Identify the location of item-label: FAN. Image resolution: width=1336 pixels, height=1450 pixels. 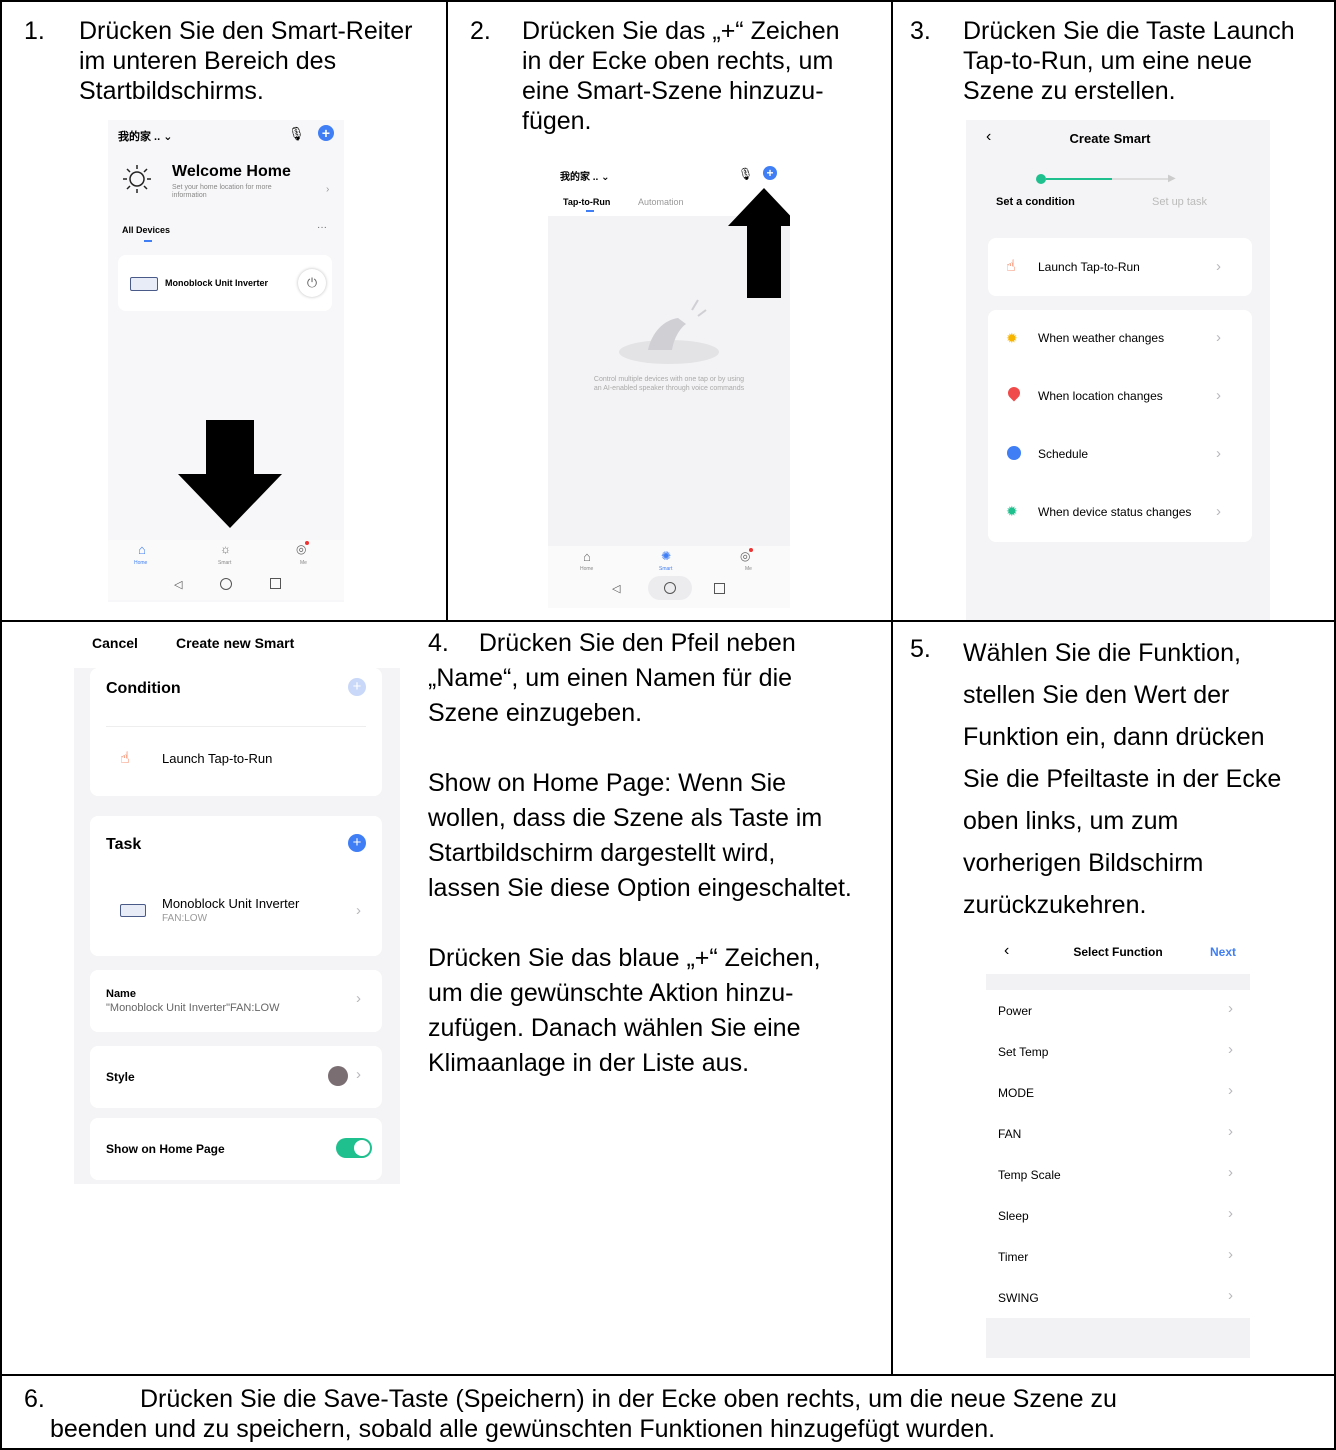
(1010, 1134).